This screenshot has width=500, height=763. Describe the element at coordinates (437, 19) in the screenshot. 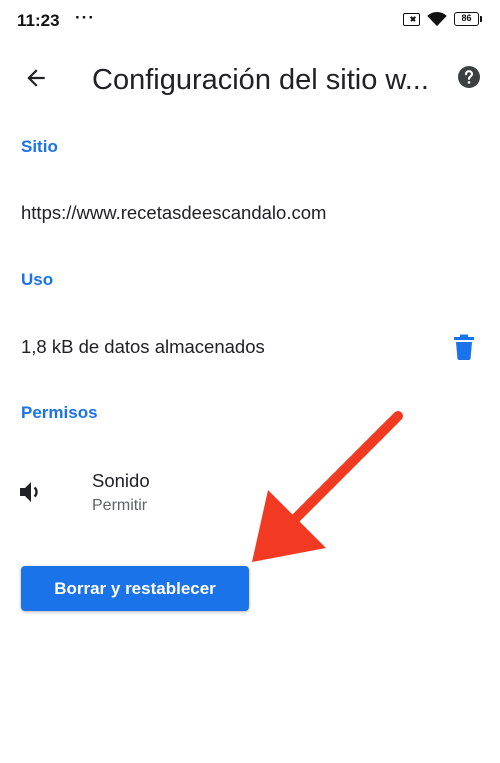

I see `wifi-icon` at that location.